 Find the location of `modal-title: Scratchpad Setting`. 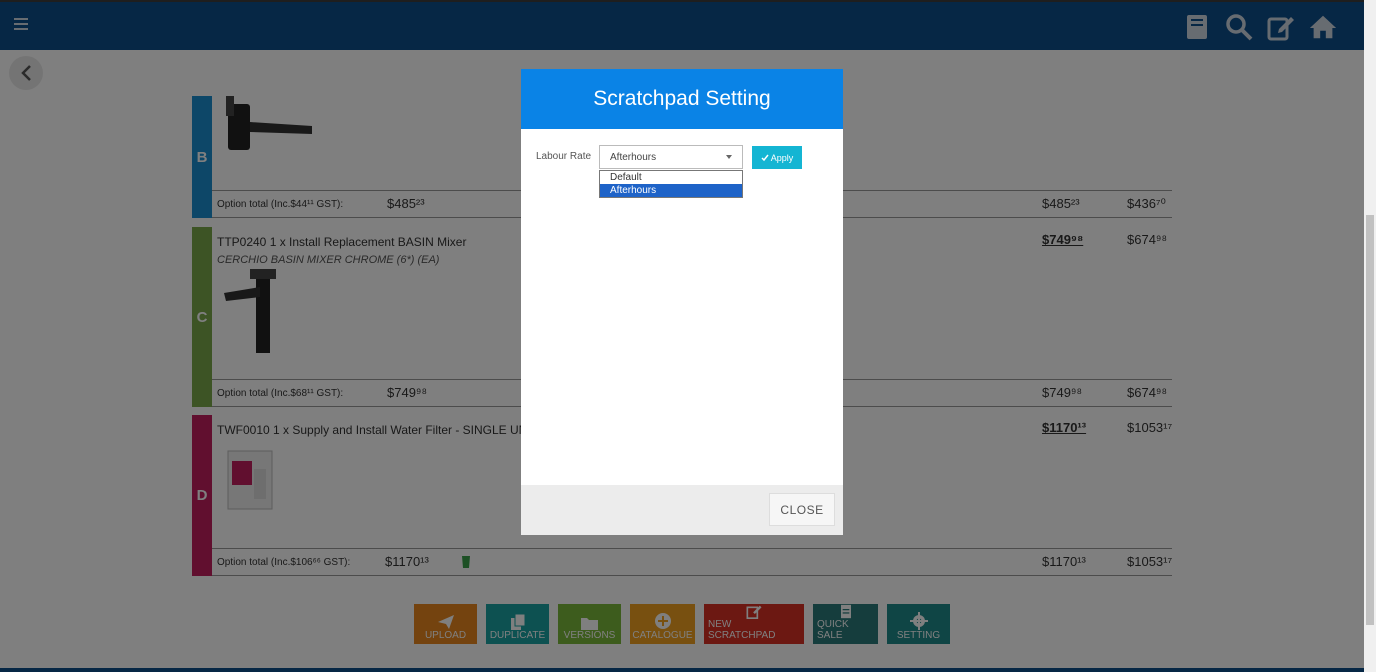

modal-title: Scratchpad Setting is located at coordinates (682, 98).